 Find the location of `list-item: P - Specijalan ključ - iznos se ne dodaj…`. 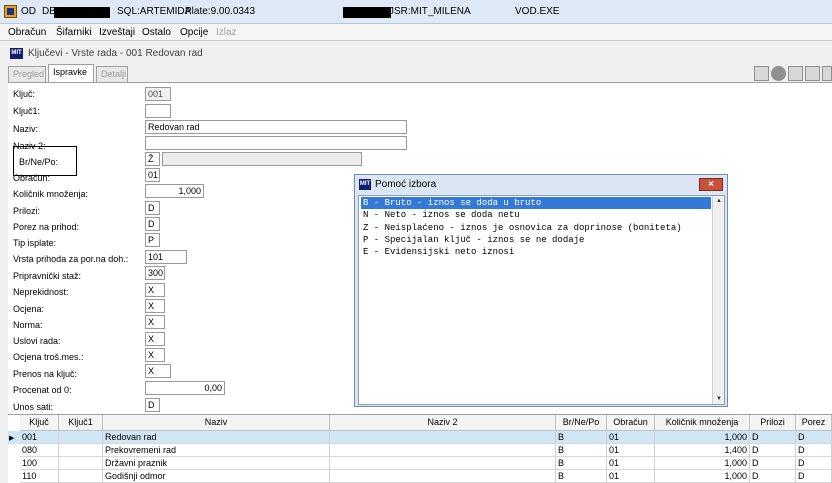

list-item: P - Specijalan ključ - iznos se ne dodaj… is located at coordinates (536, 240).